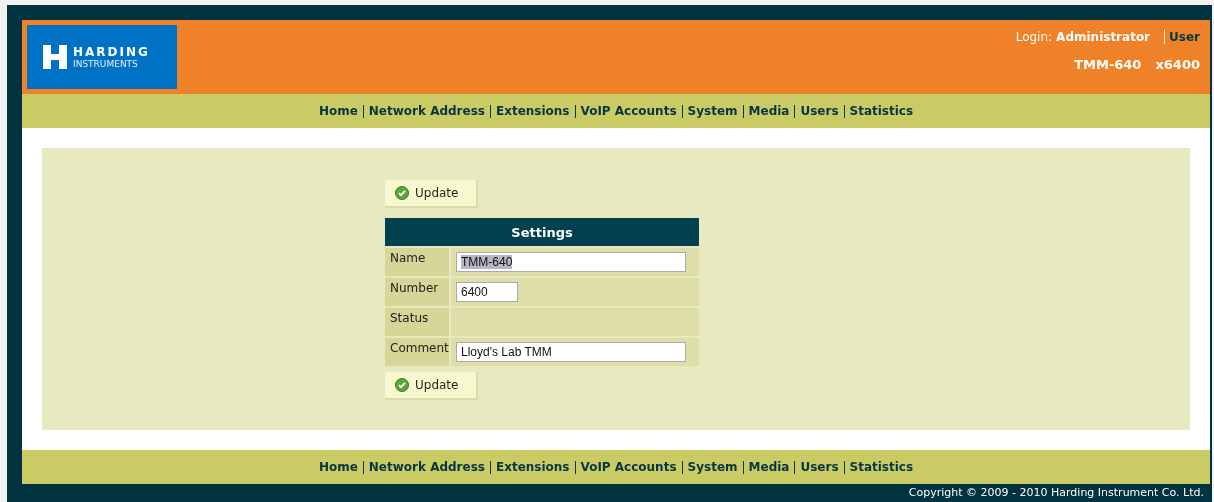 The image size is (1214, 502). What do you see at coordinates (55, 57) in the screenshot?
I see `logo-h-icon` at bounding box center [55, 57].